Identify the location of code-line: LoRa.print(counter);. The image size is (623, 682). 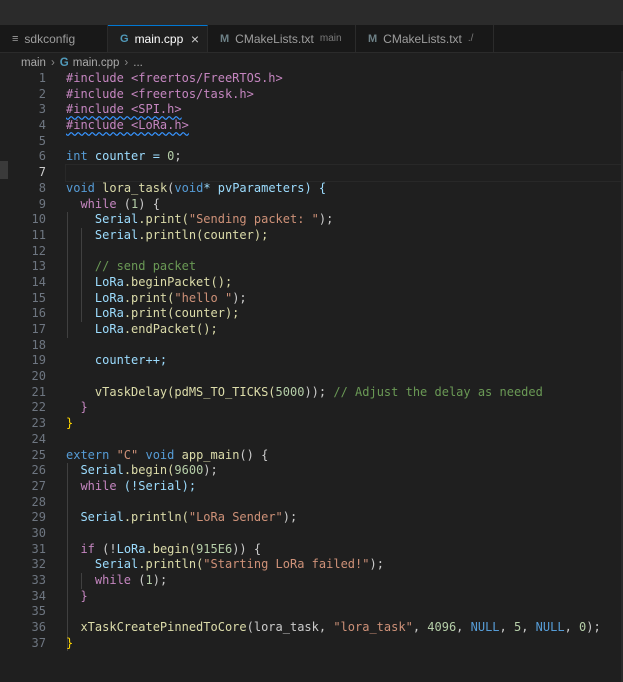
(344, 314).